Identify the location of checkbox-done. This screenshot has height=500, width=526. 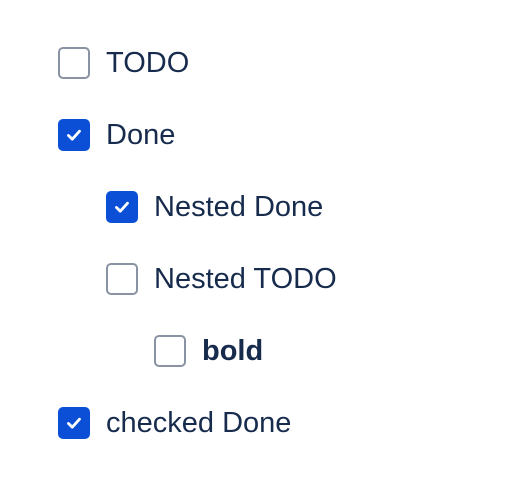
(74, 135).